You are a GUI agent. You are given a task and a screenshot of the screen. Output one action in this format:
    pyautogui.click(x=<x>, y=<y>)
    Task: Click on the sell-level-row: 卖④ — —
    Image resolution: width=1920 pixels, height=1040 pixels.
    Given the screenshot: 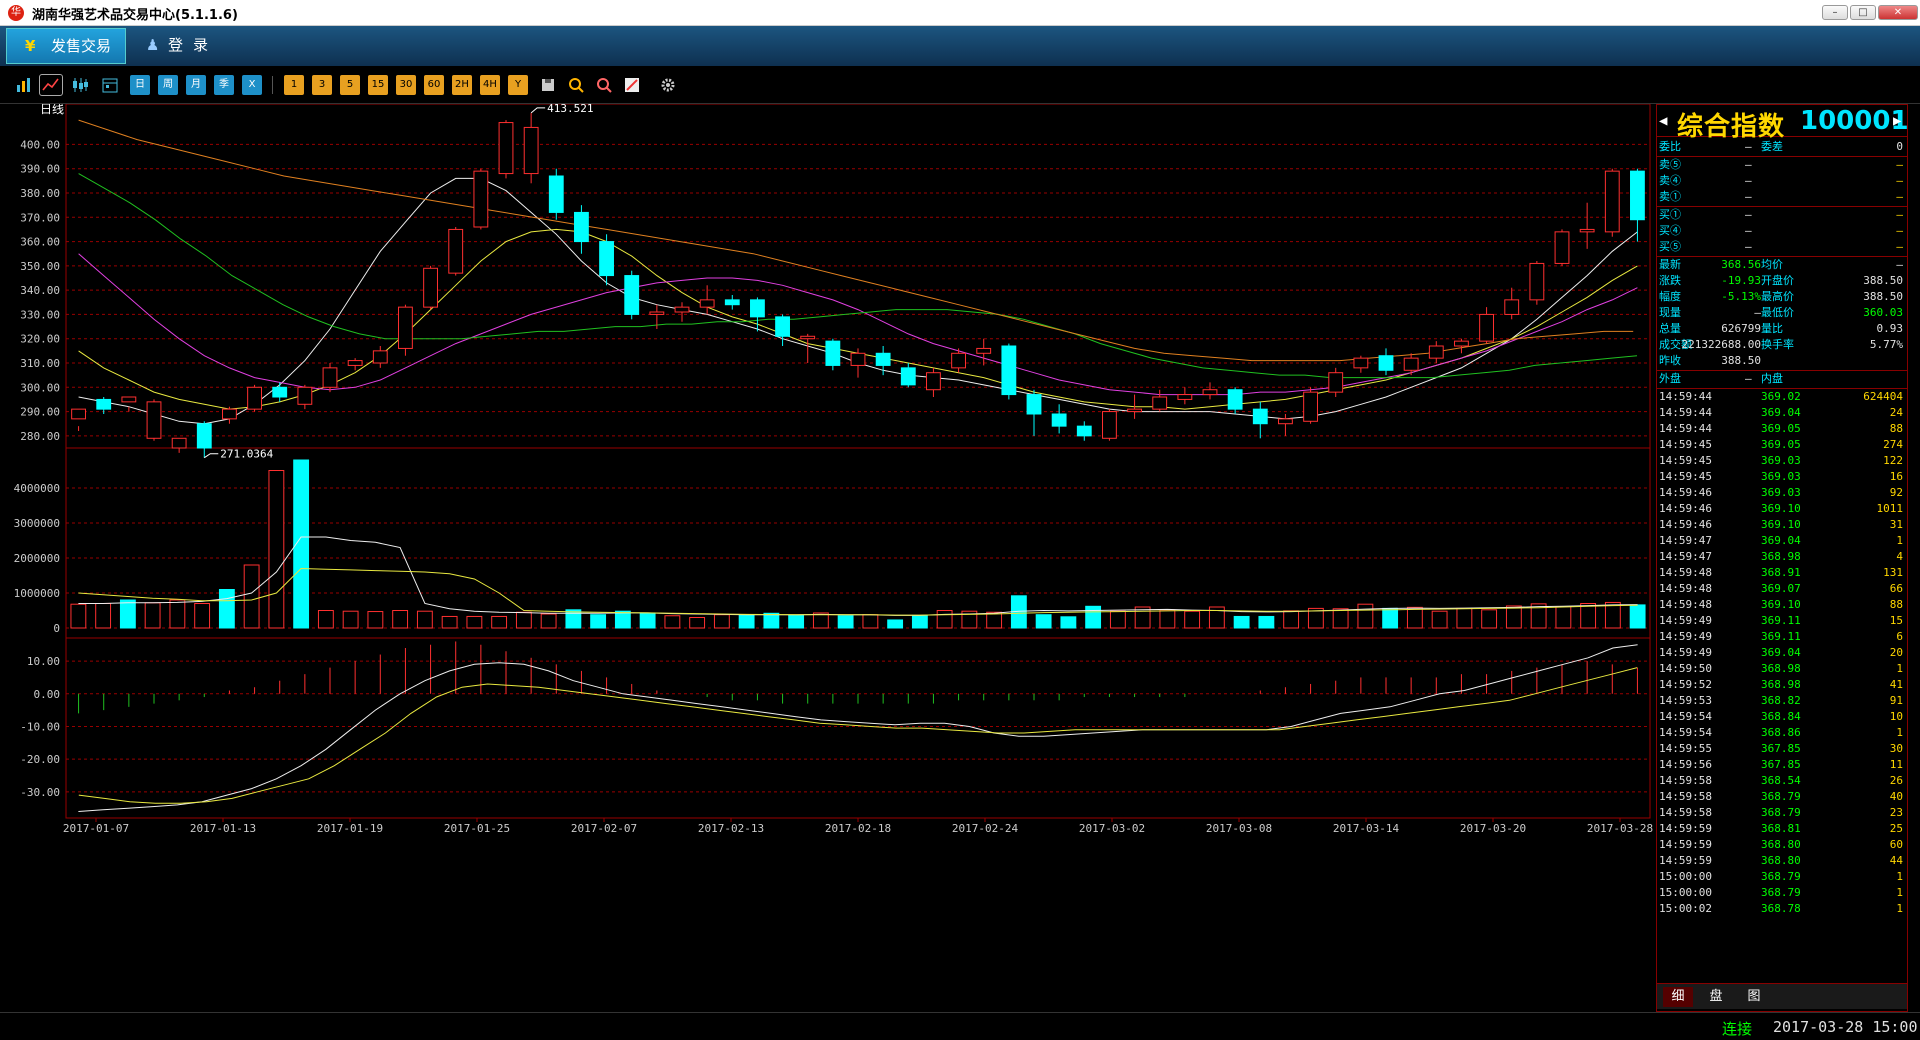 What is the action you would take?
    pyautogui.click(x=1781, y=180)
    